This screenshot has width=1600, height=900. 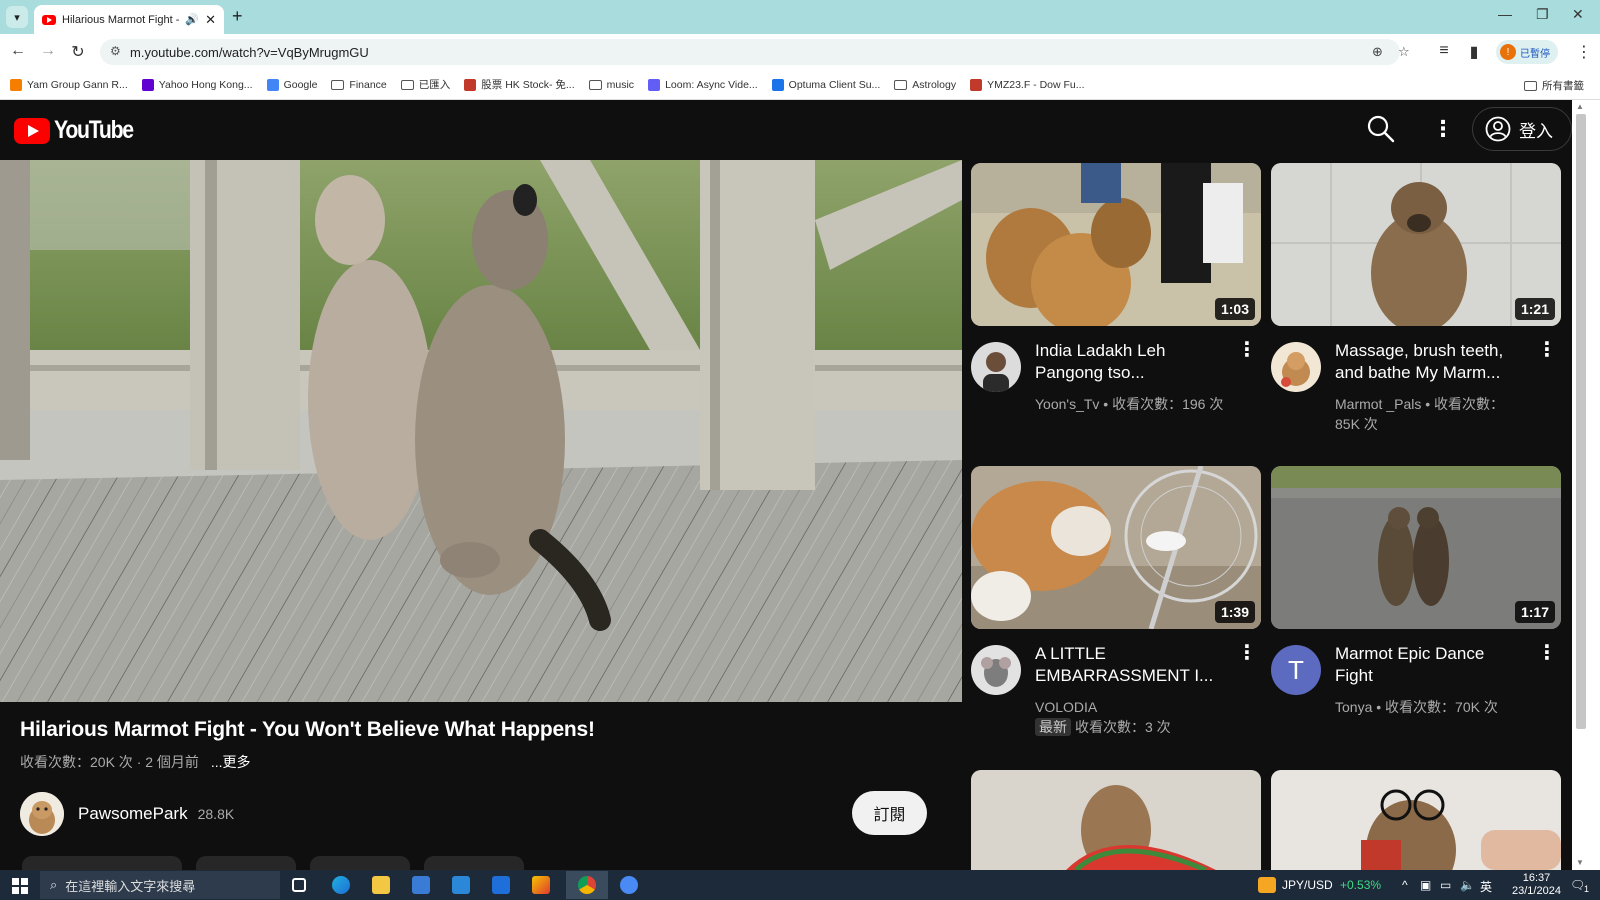 I want to click on bookmark-item: 已匯入, so click(x=425, y=84).